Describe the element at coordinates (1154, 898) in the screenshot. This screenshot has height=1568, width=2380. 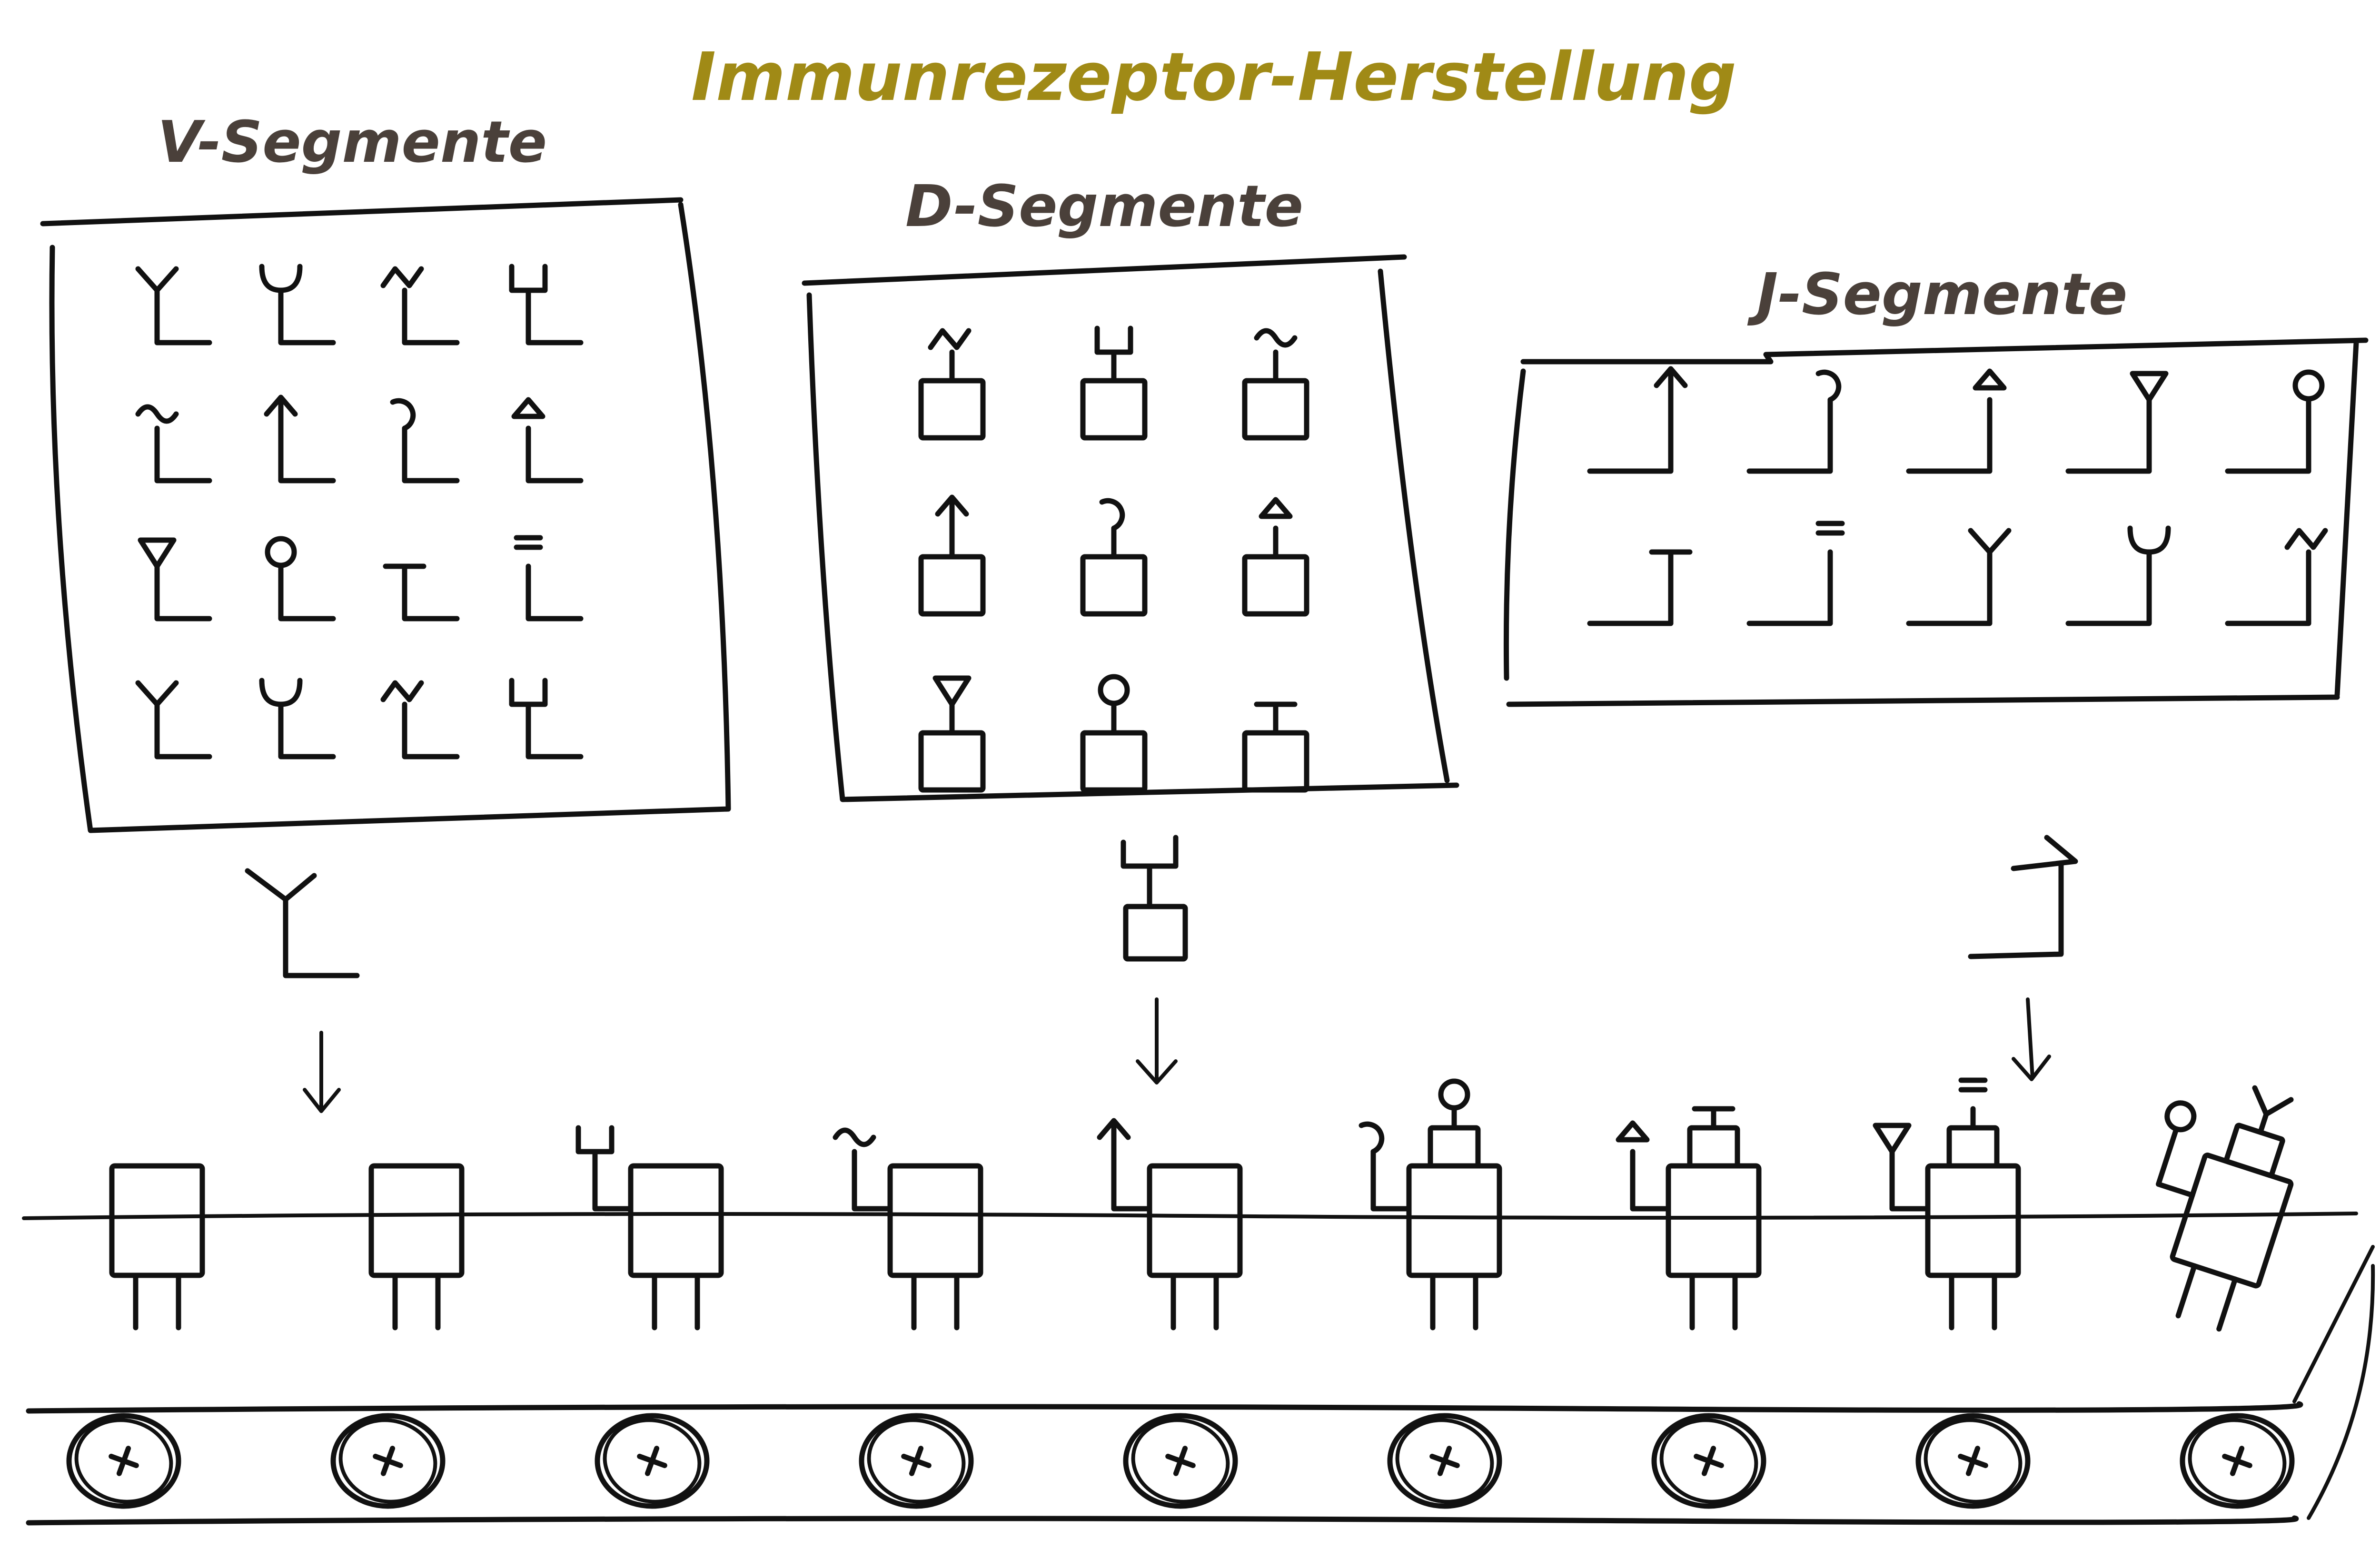
I see `selected-d-segment-icon` at that location.